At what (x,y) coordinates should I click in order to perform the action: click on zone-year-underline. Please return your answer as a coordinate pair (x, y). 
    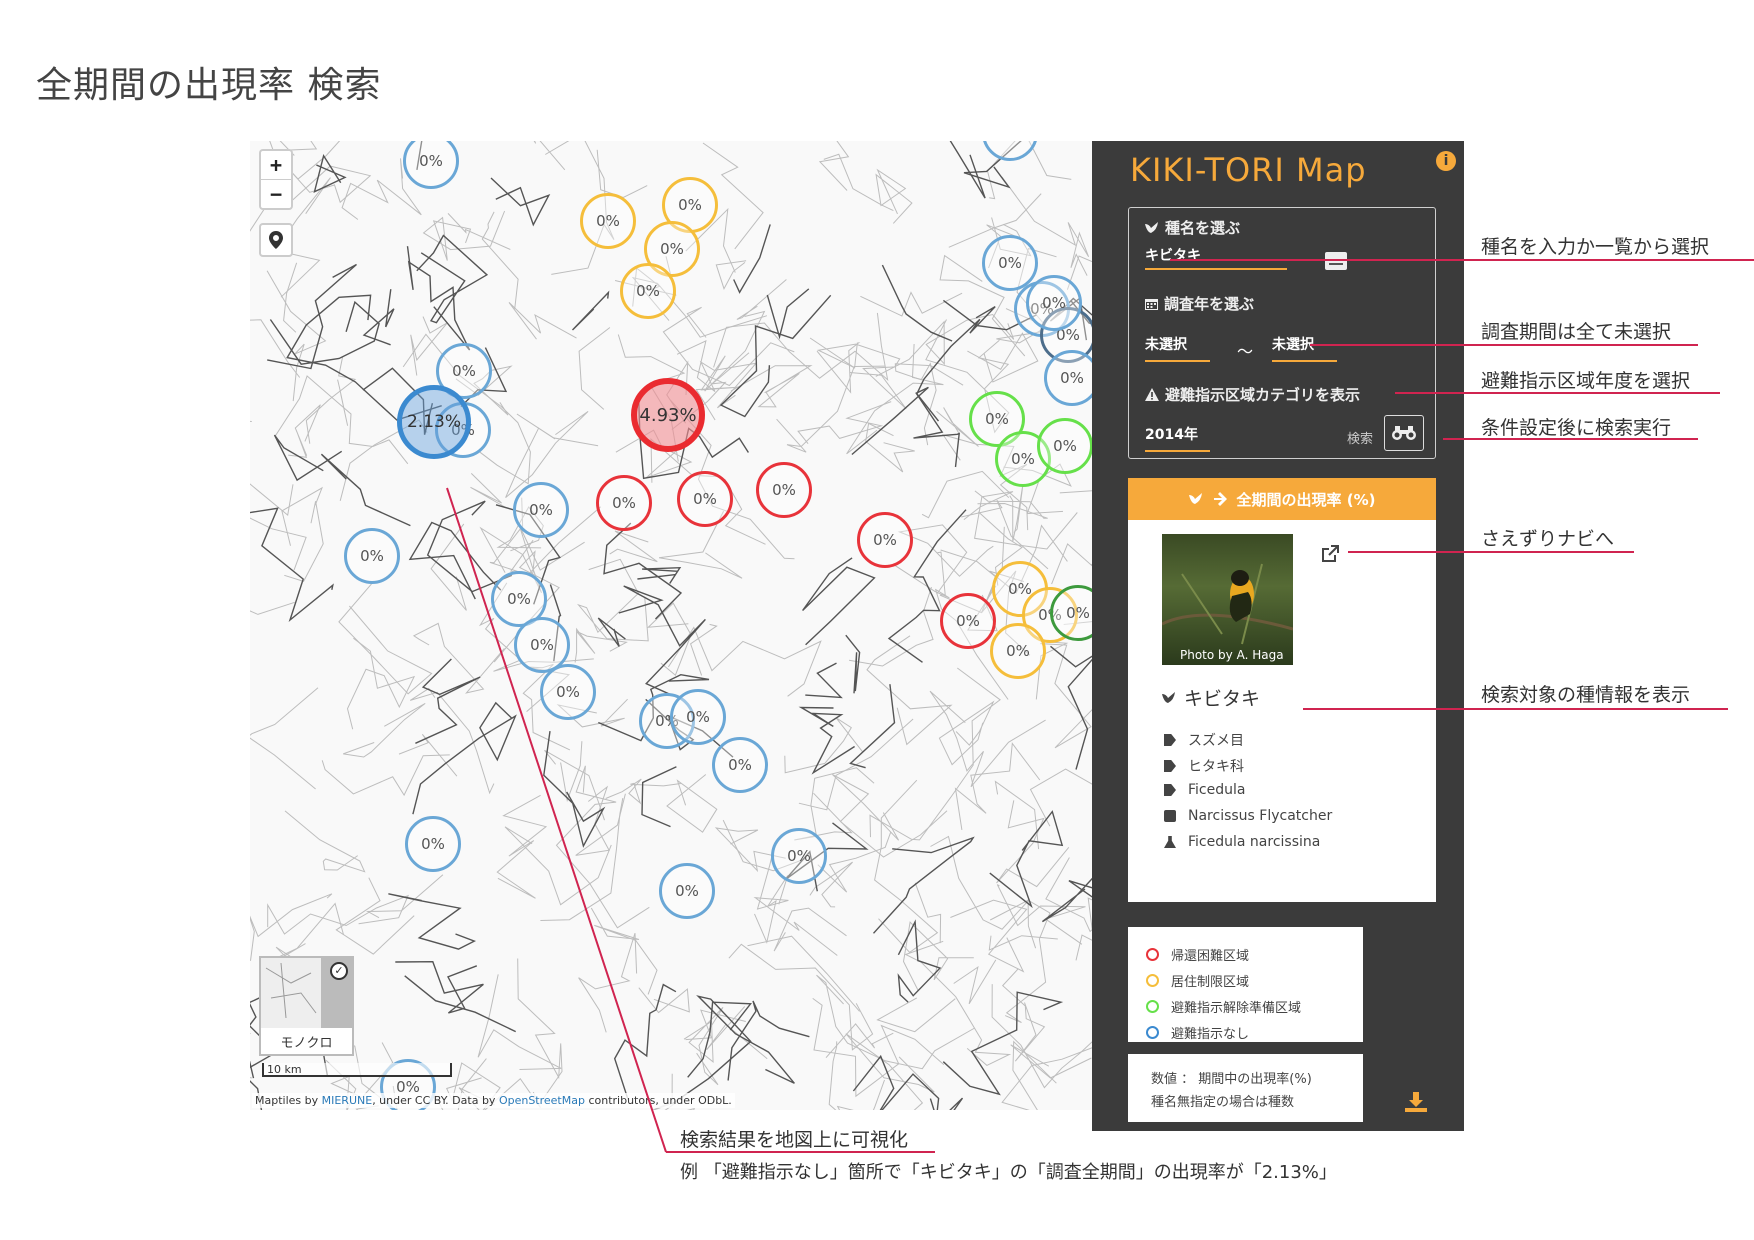
    Looking at the image, I should click on (1177, 451).